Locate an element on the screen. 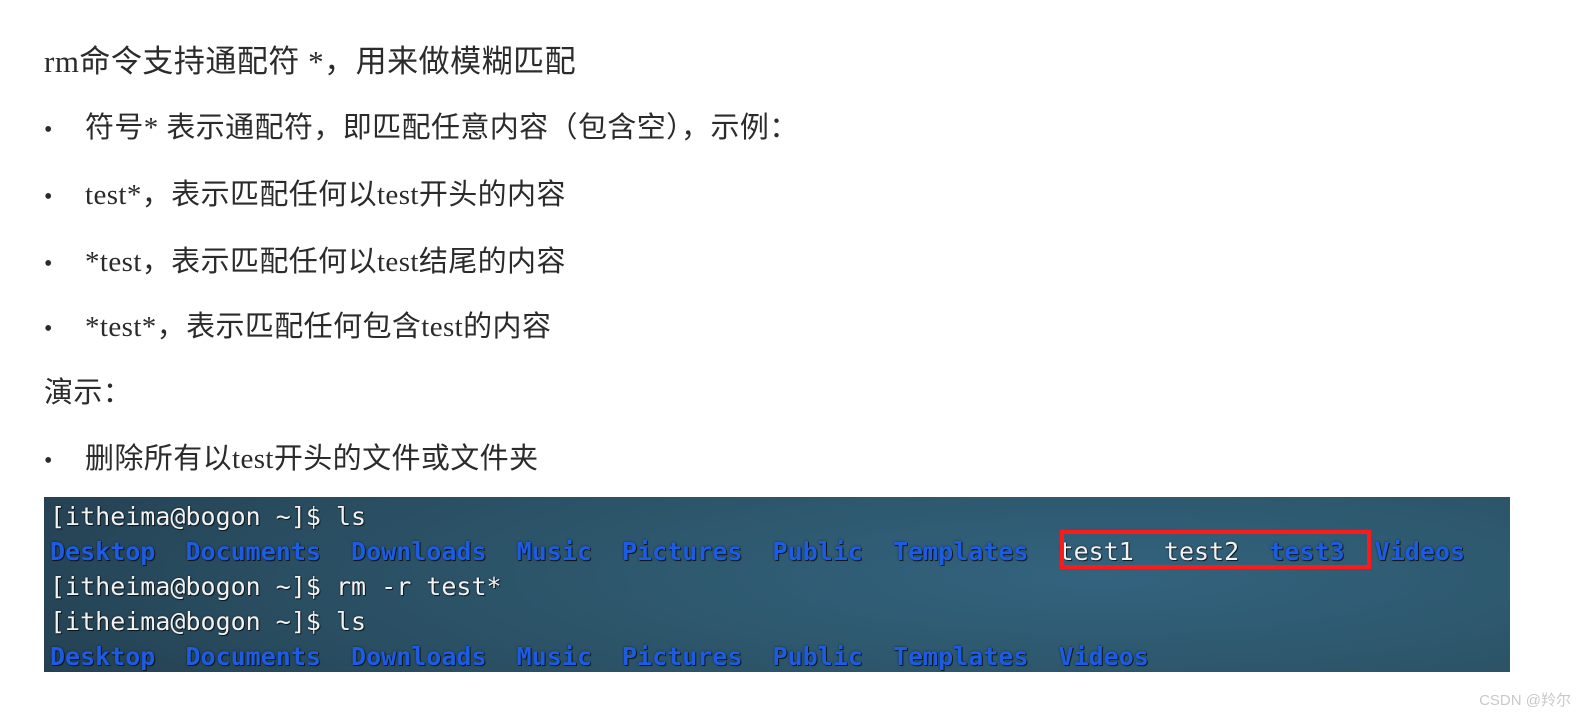 This screenshot has width=1585, height=718. file-name: test2 is located at coordinates (1201, 551).